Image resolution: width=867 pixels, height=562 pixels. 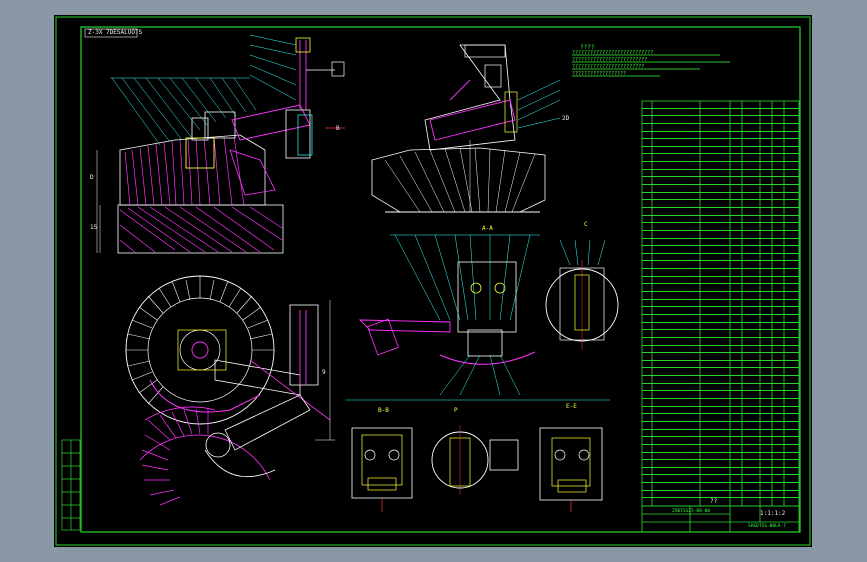 What do you see at coordinates (338, 128) in the screenshot?
I see `dim-label-b: B` at bounding box center [338, 128].